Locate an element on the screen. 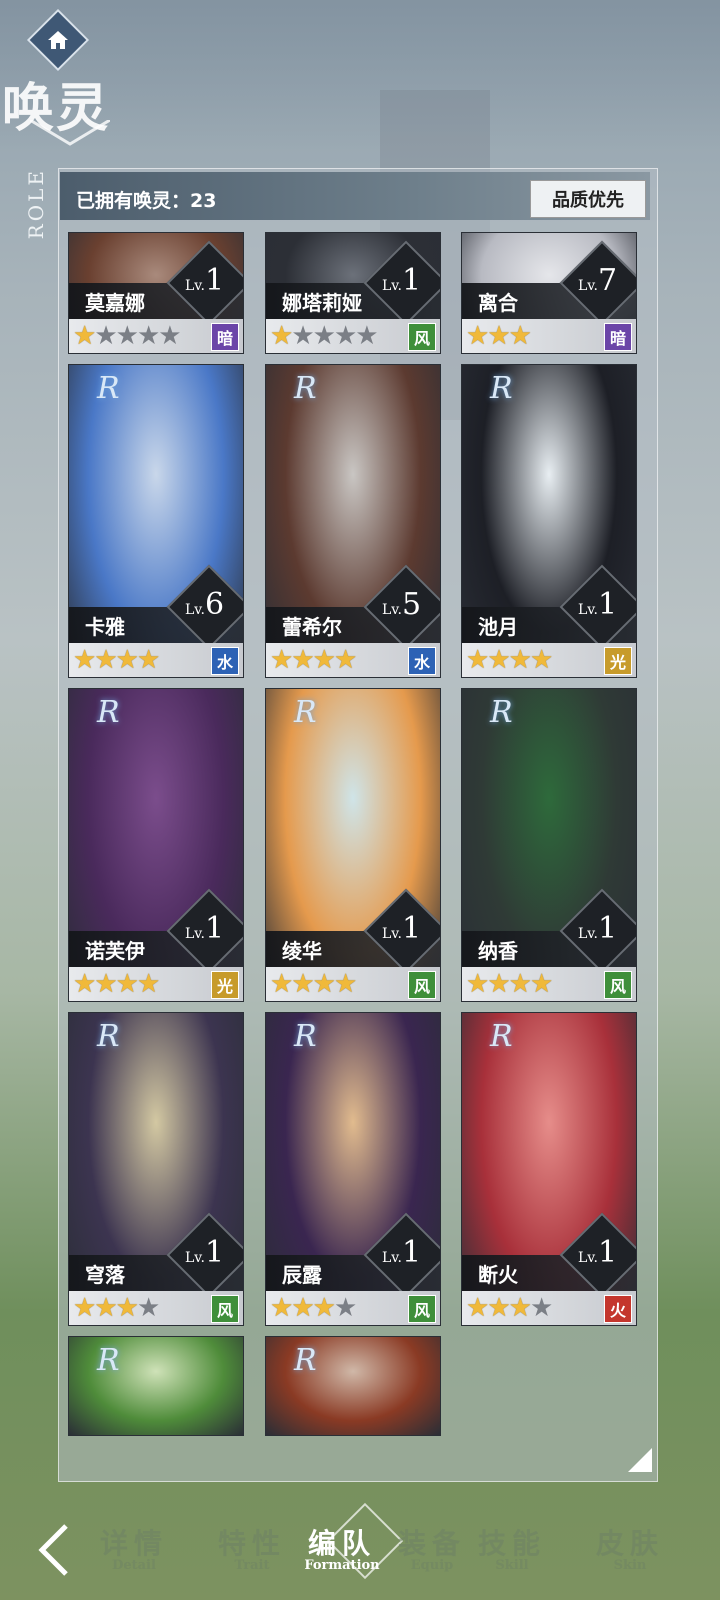  character-card: 娜塔莉娅 Lv.1 ★★★★★ 风 is located at coordinates (353, 293).